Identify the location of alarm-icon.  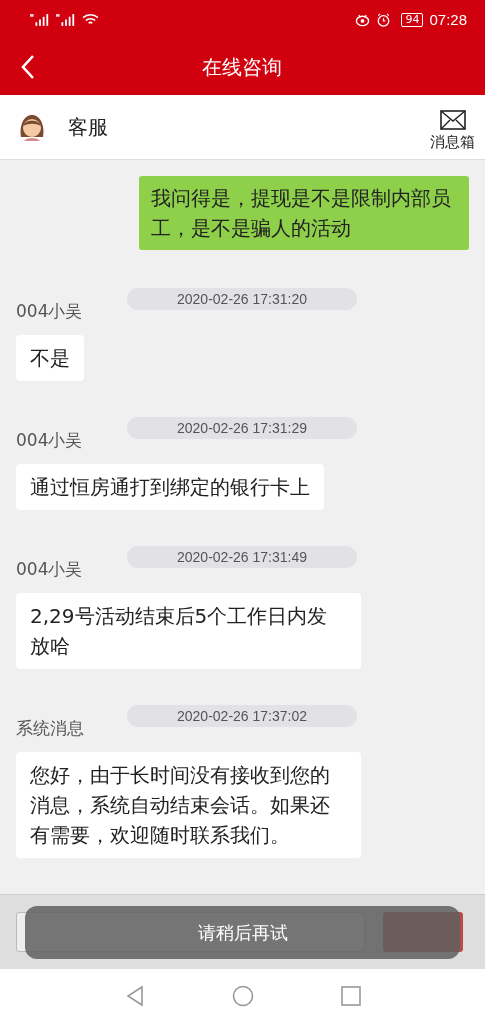
(384, 19).